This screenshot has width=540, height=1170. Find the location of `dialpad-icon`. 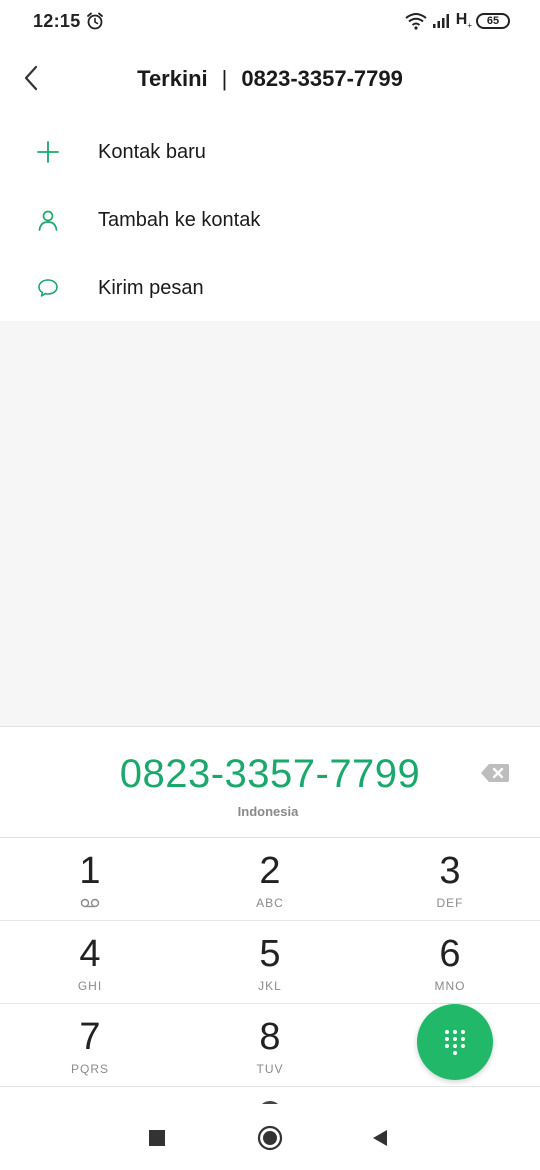

dialpad-icon is located at coordinates (455, 1042).